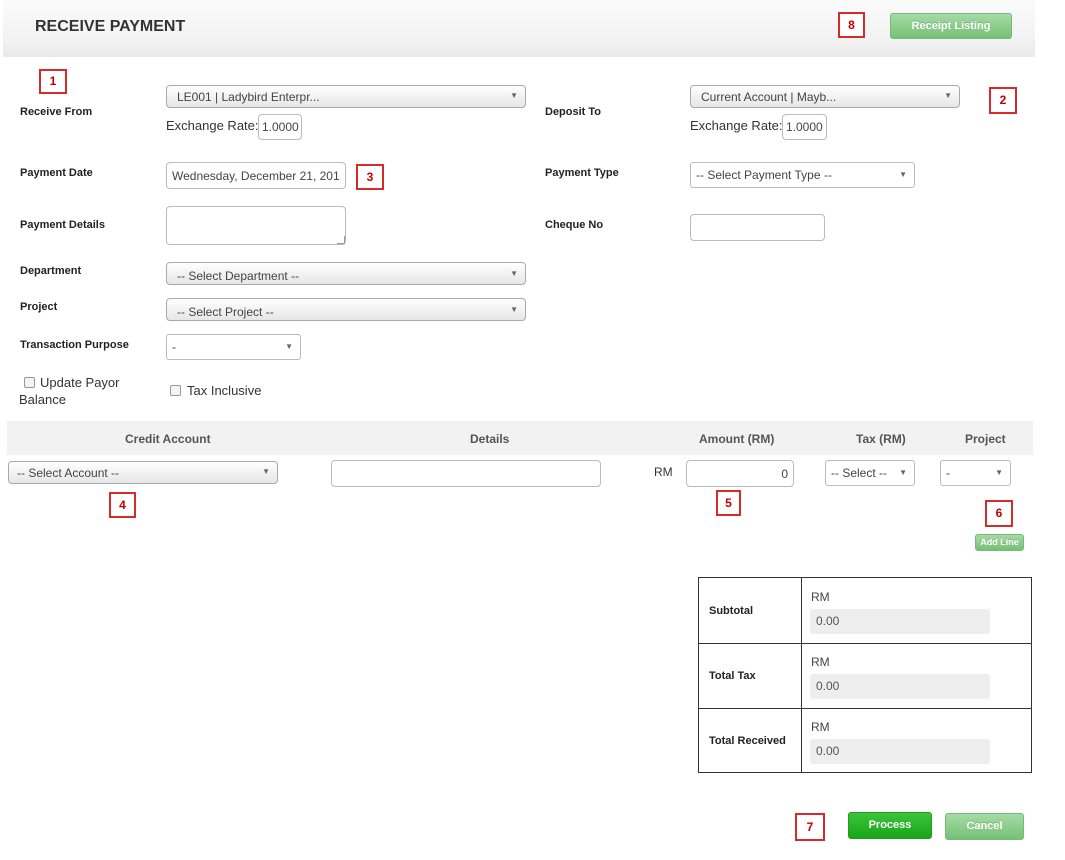 Image resolution: width=1065 pixels, height=860 pixels. I want to click on total-received-value: 0.00, so click(900, 751).